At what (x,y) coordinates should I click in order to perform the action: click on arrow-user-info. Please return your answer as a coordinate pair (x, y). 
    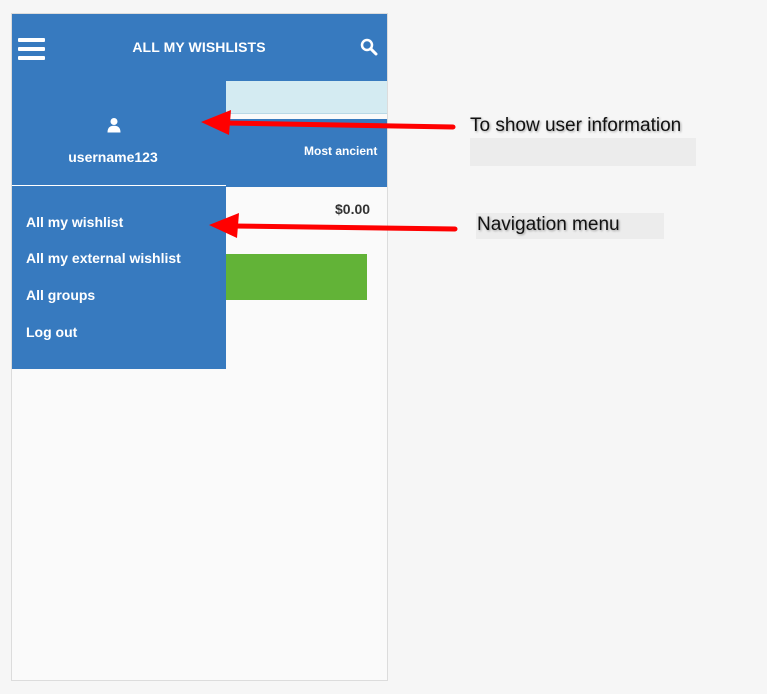
    Looking at the image, I should click on (328, 122).